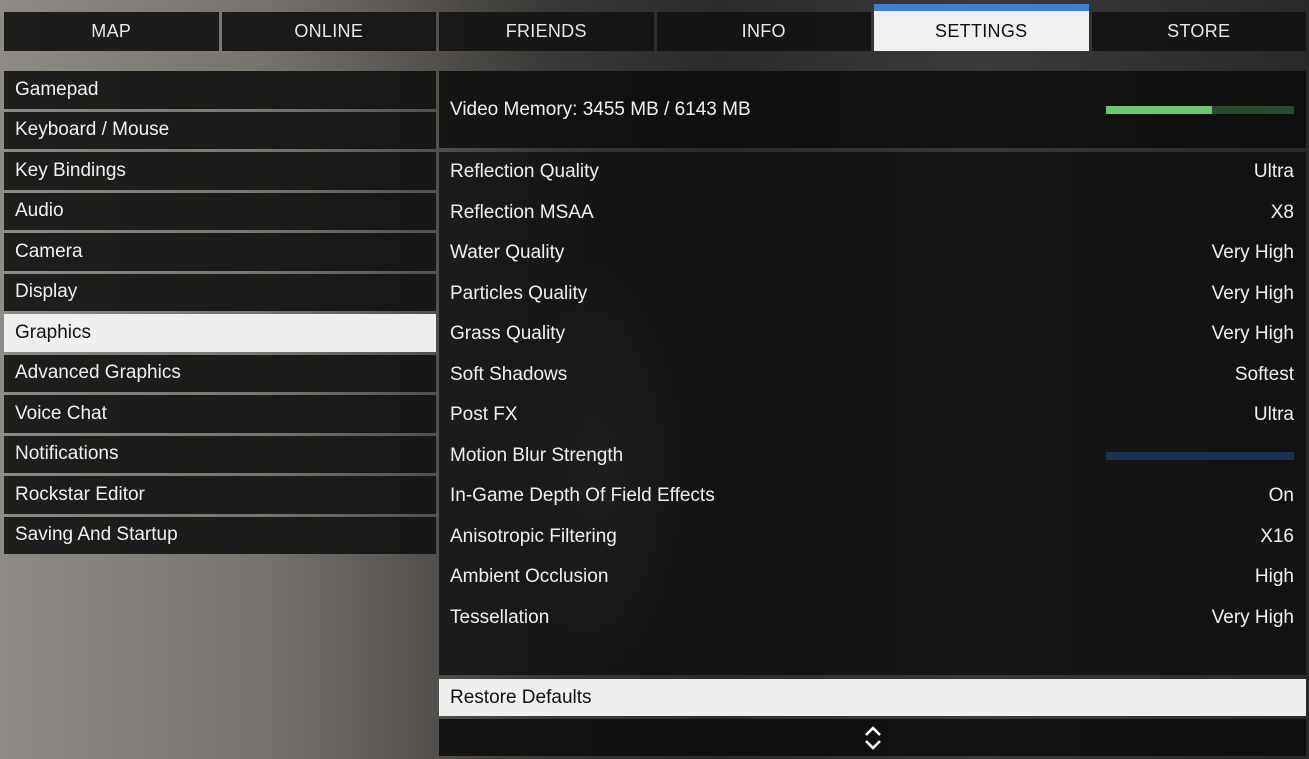 The width and height of the screenshot is (1309, 759). Describe the element at coordinates (1277, 536) in the screenshot. I see `setting-value: X16` at that location.